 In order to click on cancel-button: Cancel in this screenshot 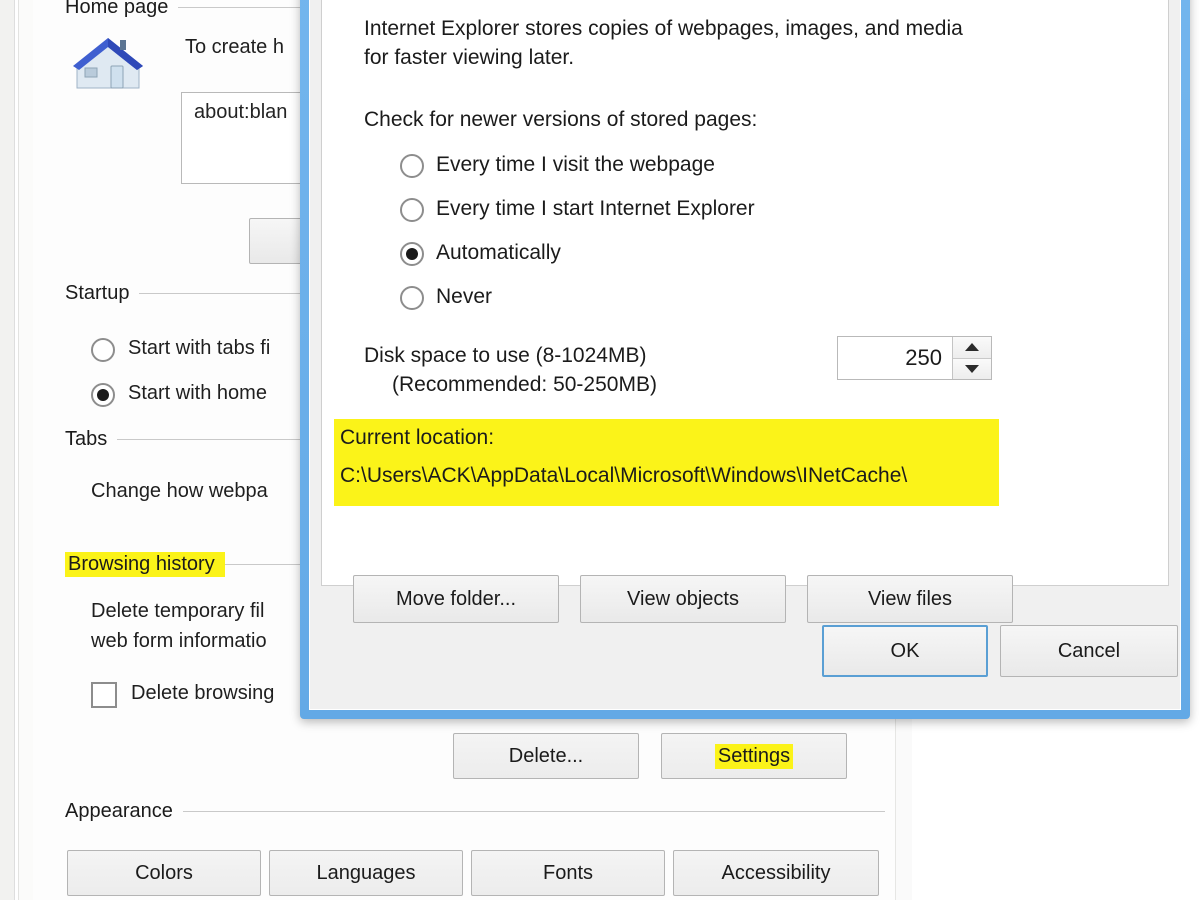, I will do `click(1089, 651)`.